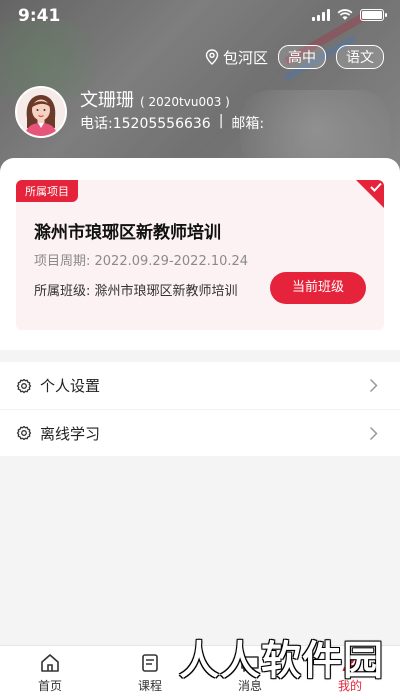 The image size is (400, 700). I want to click on profile-name-row: 文珊珊 ( 2020tvu003 ), so click(155, 99).